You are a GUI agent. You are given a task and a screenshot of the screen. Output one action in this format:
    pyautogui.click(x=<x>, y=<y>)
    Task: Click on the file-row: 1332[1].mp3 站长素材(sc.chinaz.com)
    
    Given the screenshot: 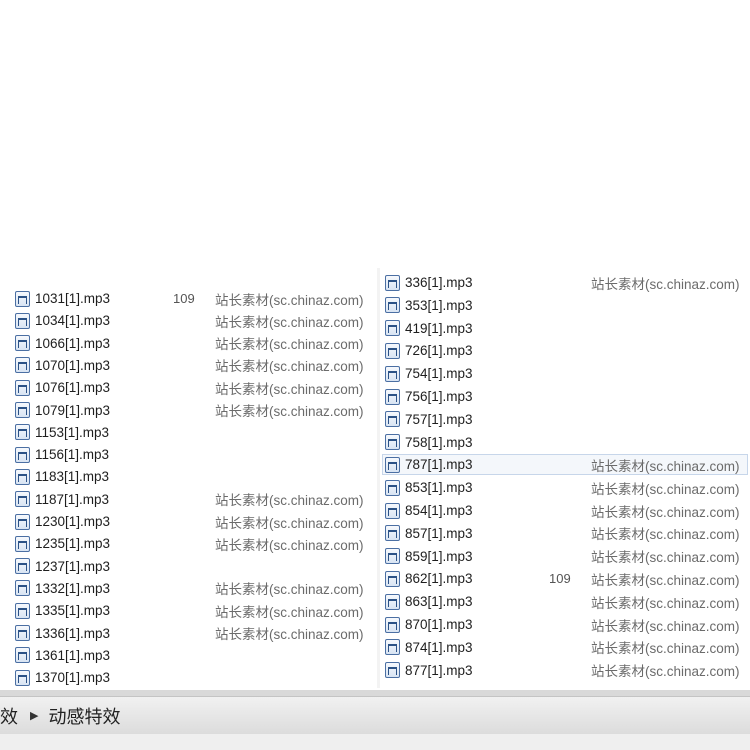 What is the action you would take?
    pyautogui.click(x=193, y=588)
    